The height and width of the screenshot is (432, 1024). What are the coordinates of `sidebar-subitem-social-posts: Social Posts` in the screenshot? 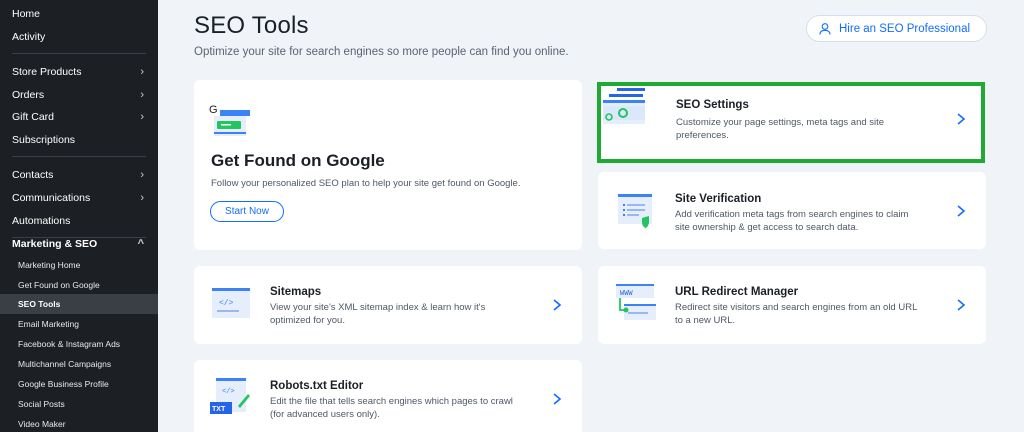 It's located at (79, 404).